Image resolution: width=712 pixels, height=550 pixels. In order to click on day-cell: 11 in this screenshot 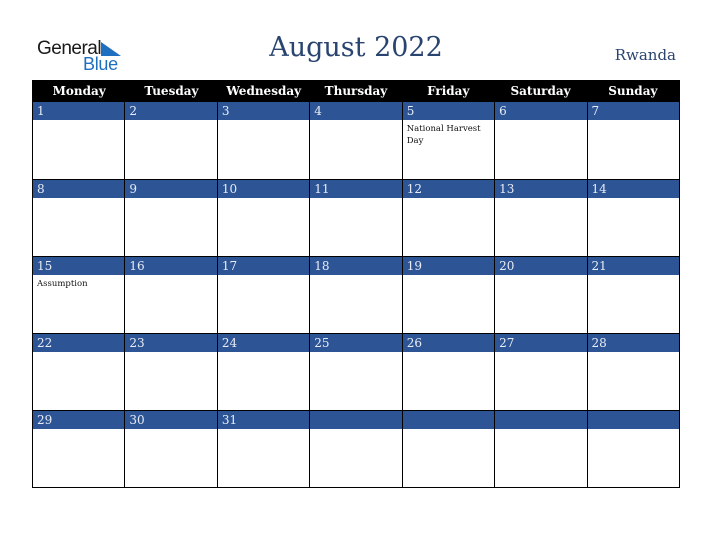, I will do `click(355, 218)`.